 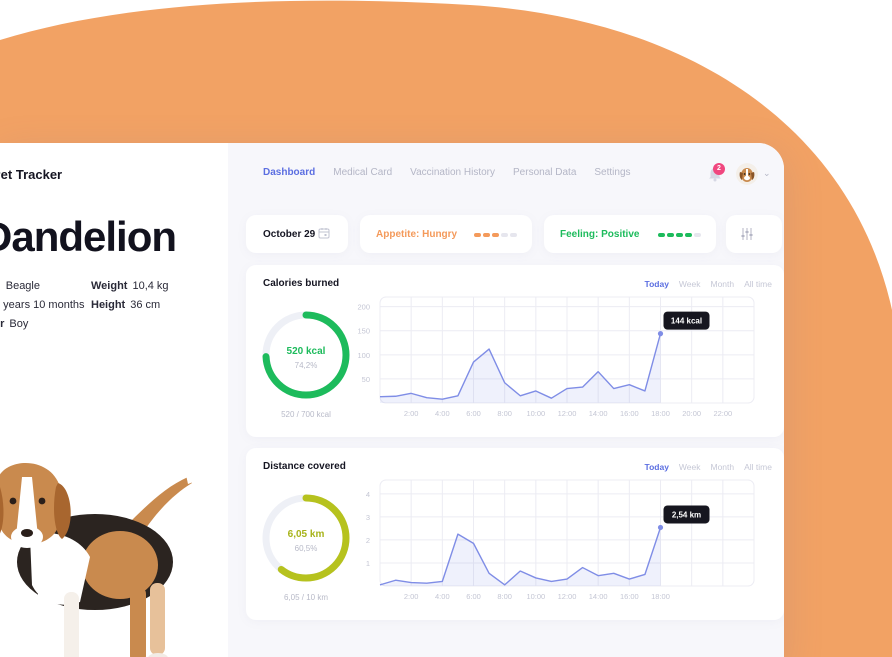 I want to click on nav-dashboard: Dashboard, so click(x=289, y=172).